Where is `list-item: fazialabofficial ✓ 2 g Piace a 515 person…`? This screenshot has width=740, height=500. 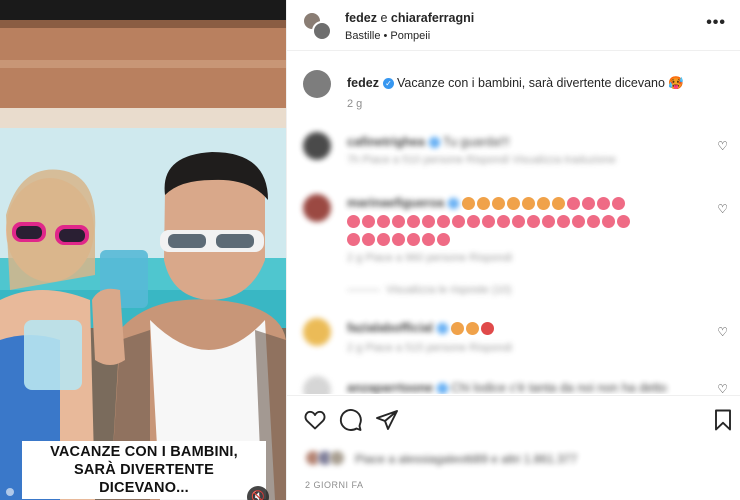
list-item: fazialabofficial ✓ 2 g Piace a 515 person… is located at coordinates (515, 337).